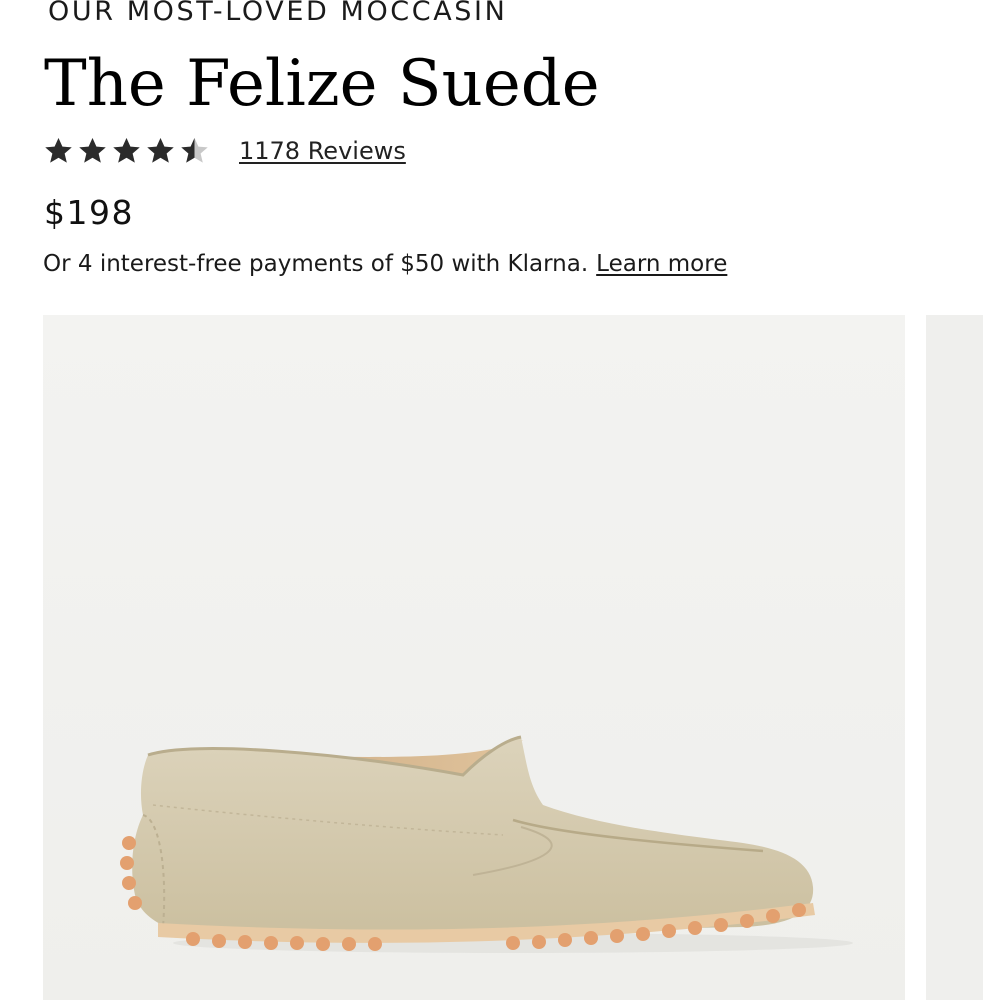  I want to click on star-half-icon, so click(194, 151).